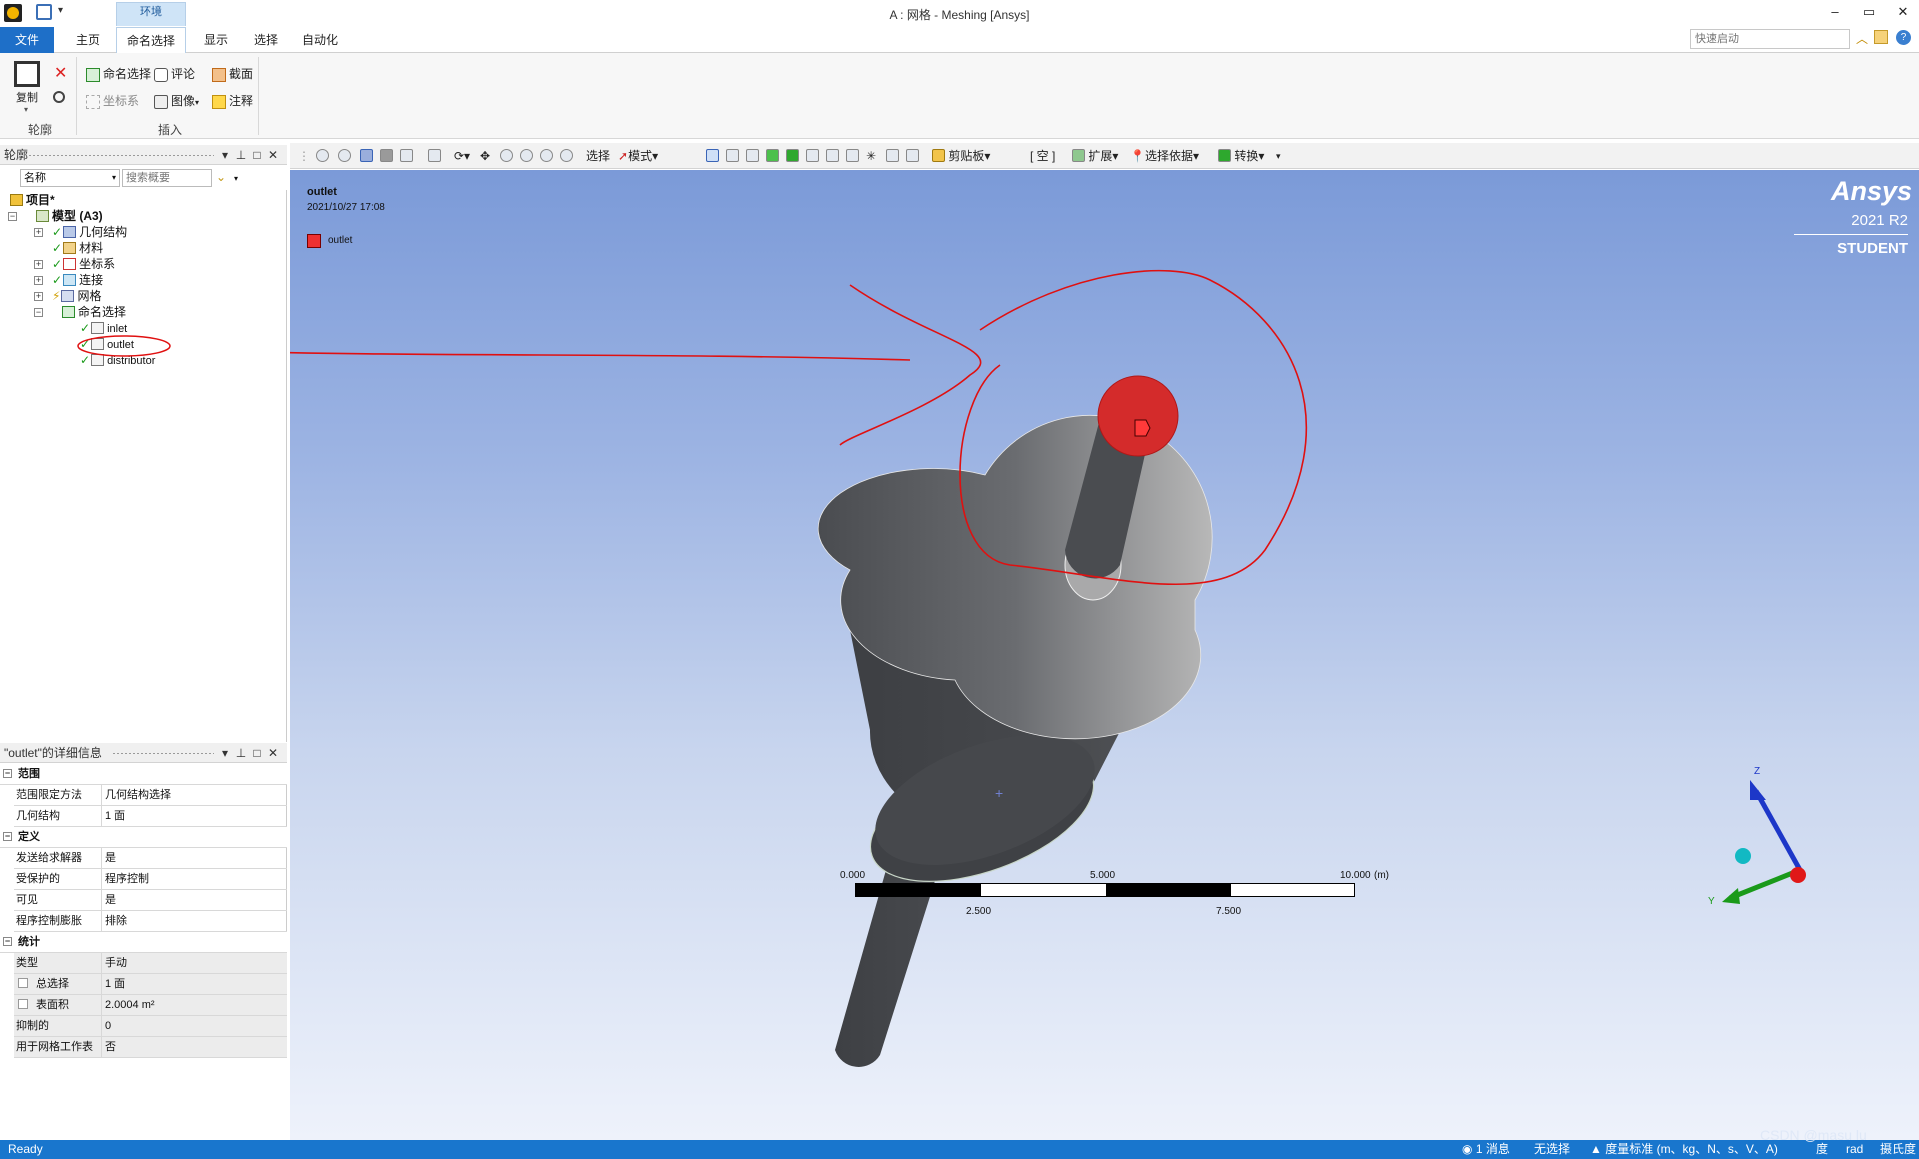 The height and width of the screenshot is (1159, 1919). What do you see at coordinates (60, 73) in the screenshot?
I see `delete-icon: ✕` at bounding box center [60, 73].